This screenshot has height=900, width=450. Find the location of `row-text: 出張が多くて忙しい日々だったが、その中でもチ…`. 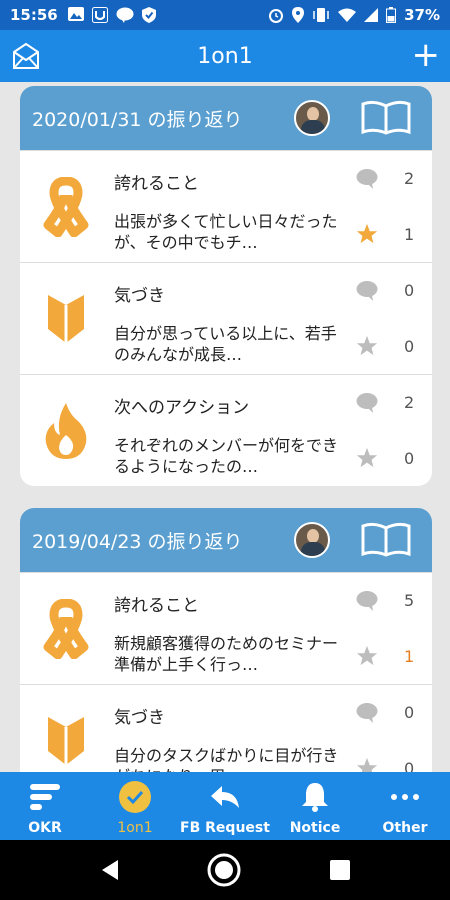

row-text: 出張が多くて忙しい日々だったが、その中でもチ… is located at coordinates (226, 232).